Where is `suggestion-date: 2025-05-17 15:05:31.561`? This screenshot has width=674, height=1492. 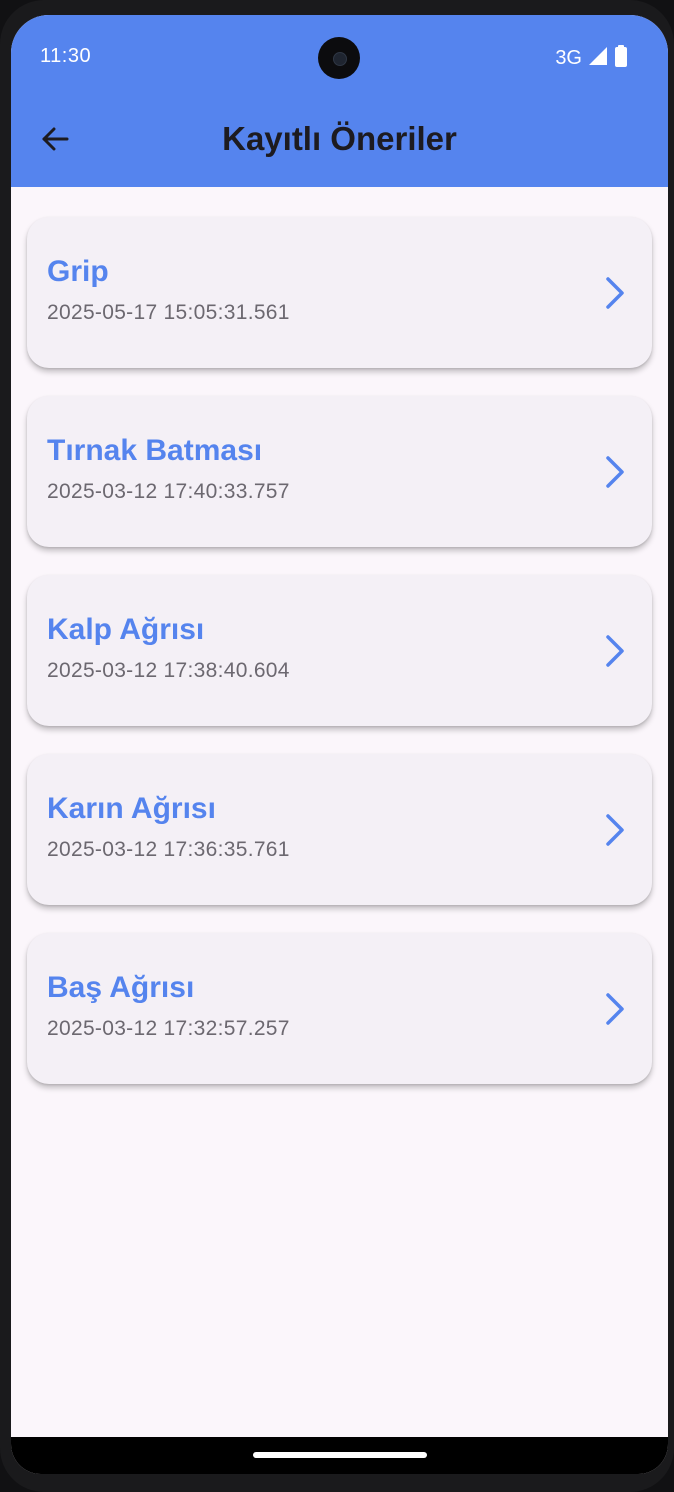 suggestion-date: 2025-05-17 15:05:31.561 is located at coordinates (168, 312).